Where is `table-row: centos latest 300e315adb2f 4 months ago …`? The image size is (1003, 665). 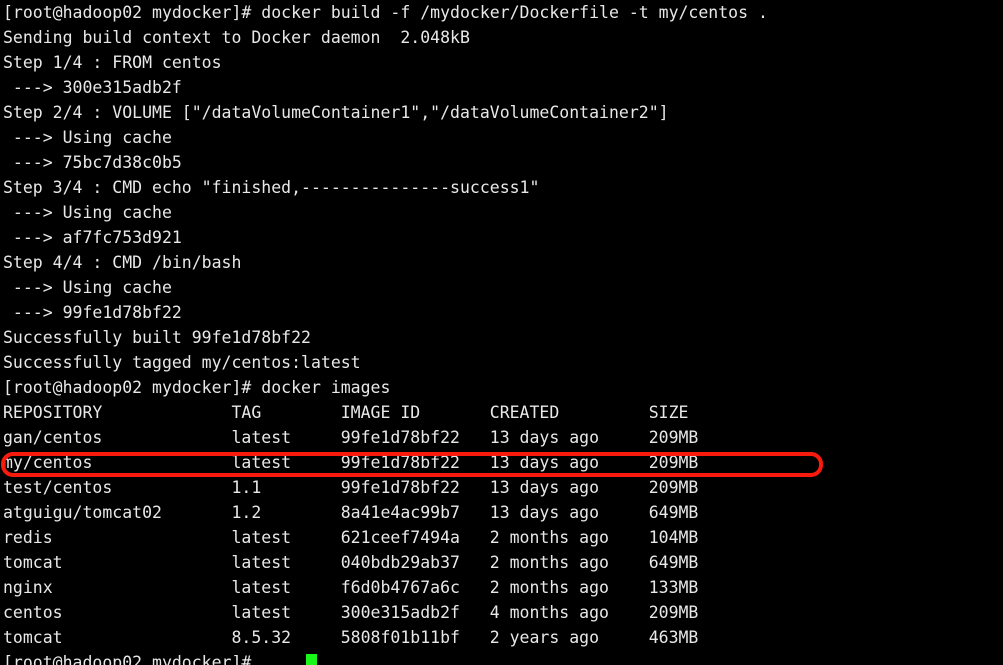
table-row: centos latest 300e315adb2f 4 months ago … is located at coordinates (351, 612).